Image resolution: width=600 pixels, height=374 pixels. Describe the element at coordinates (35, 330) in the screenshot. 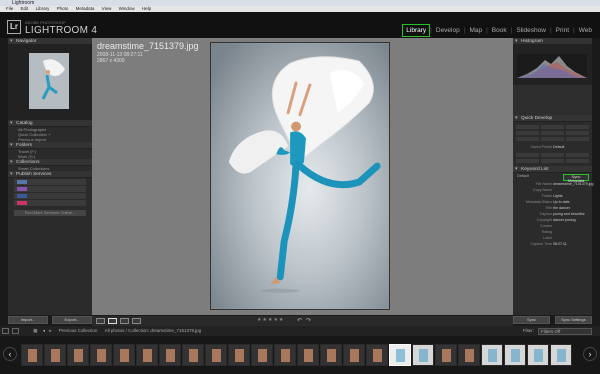

I see `grid-icon: ▦` at that location.